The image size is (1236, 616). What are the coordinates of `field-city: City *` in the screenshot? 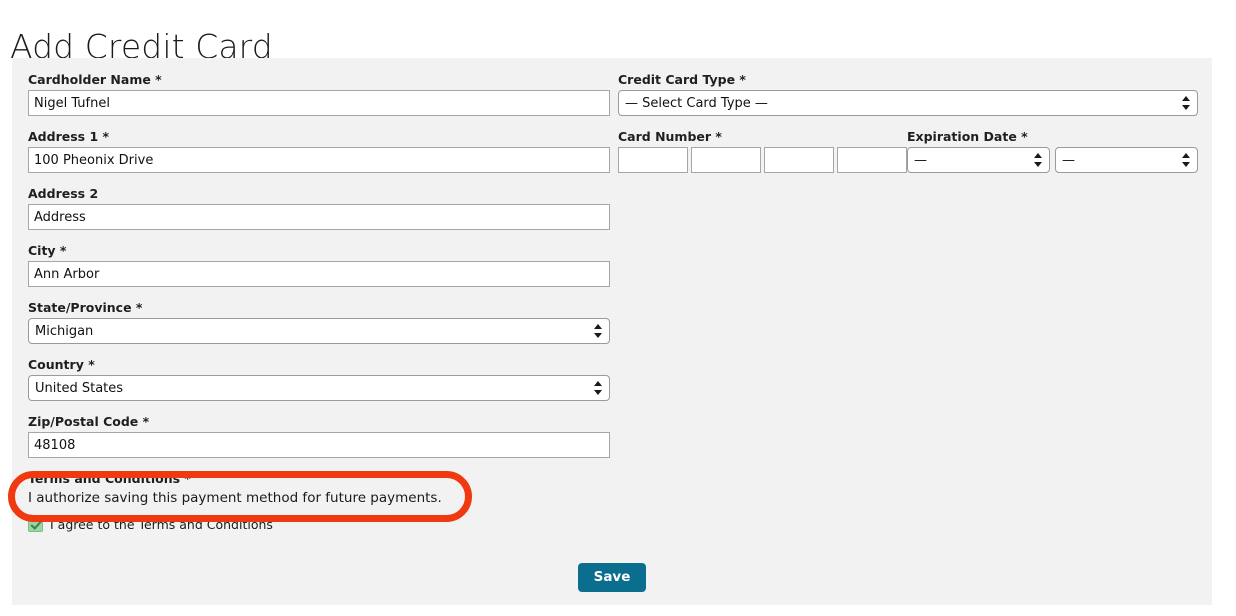 It's located at (319, 265).